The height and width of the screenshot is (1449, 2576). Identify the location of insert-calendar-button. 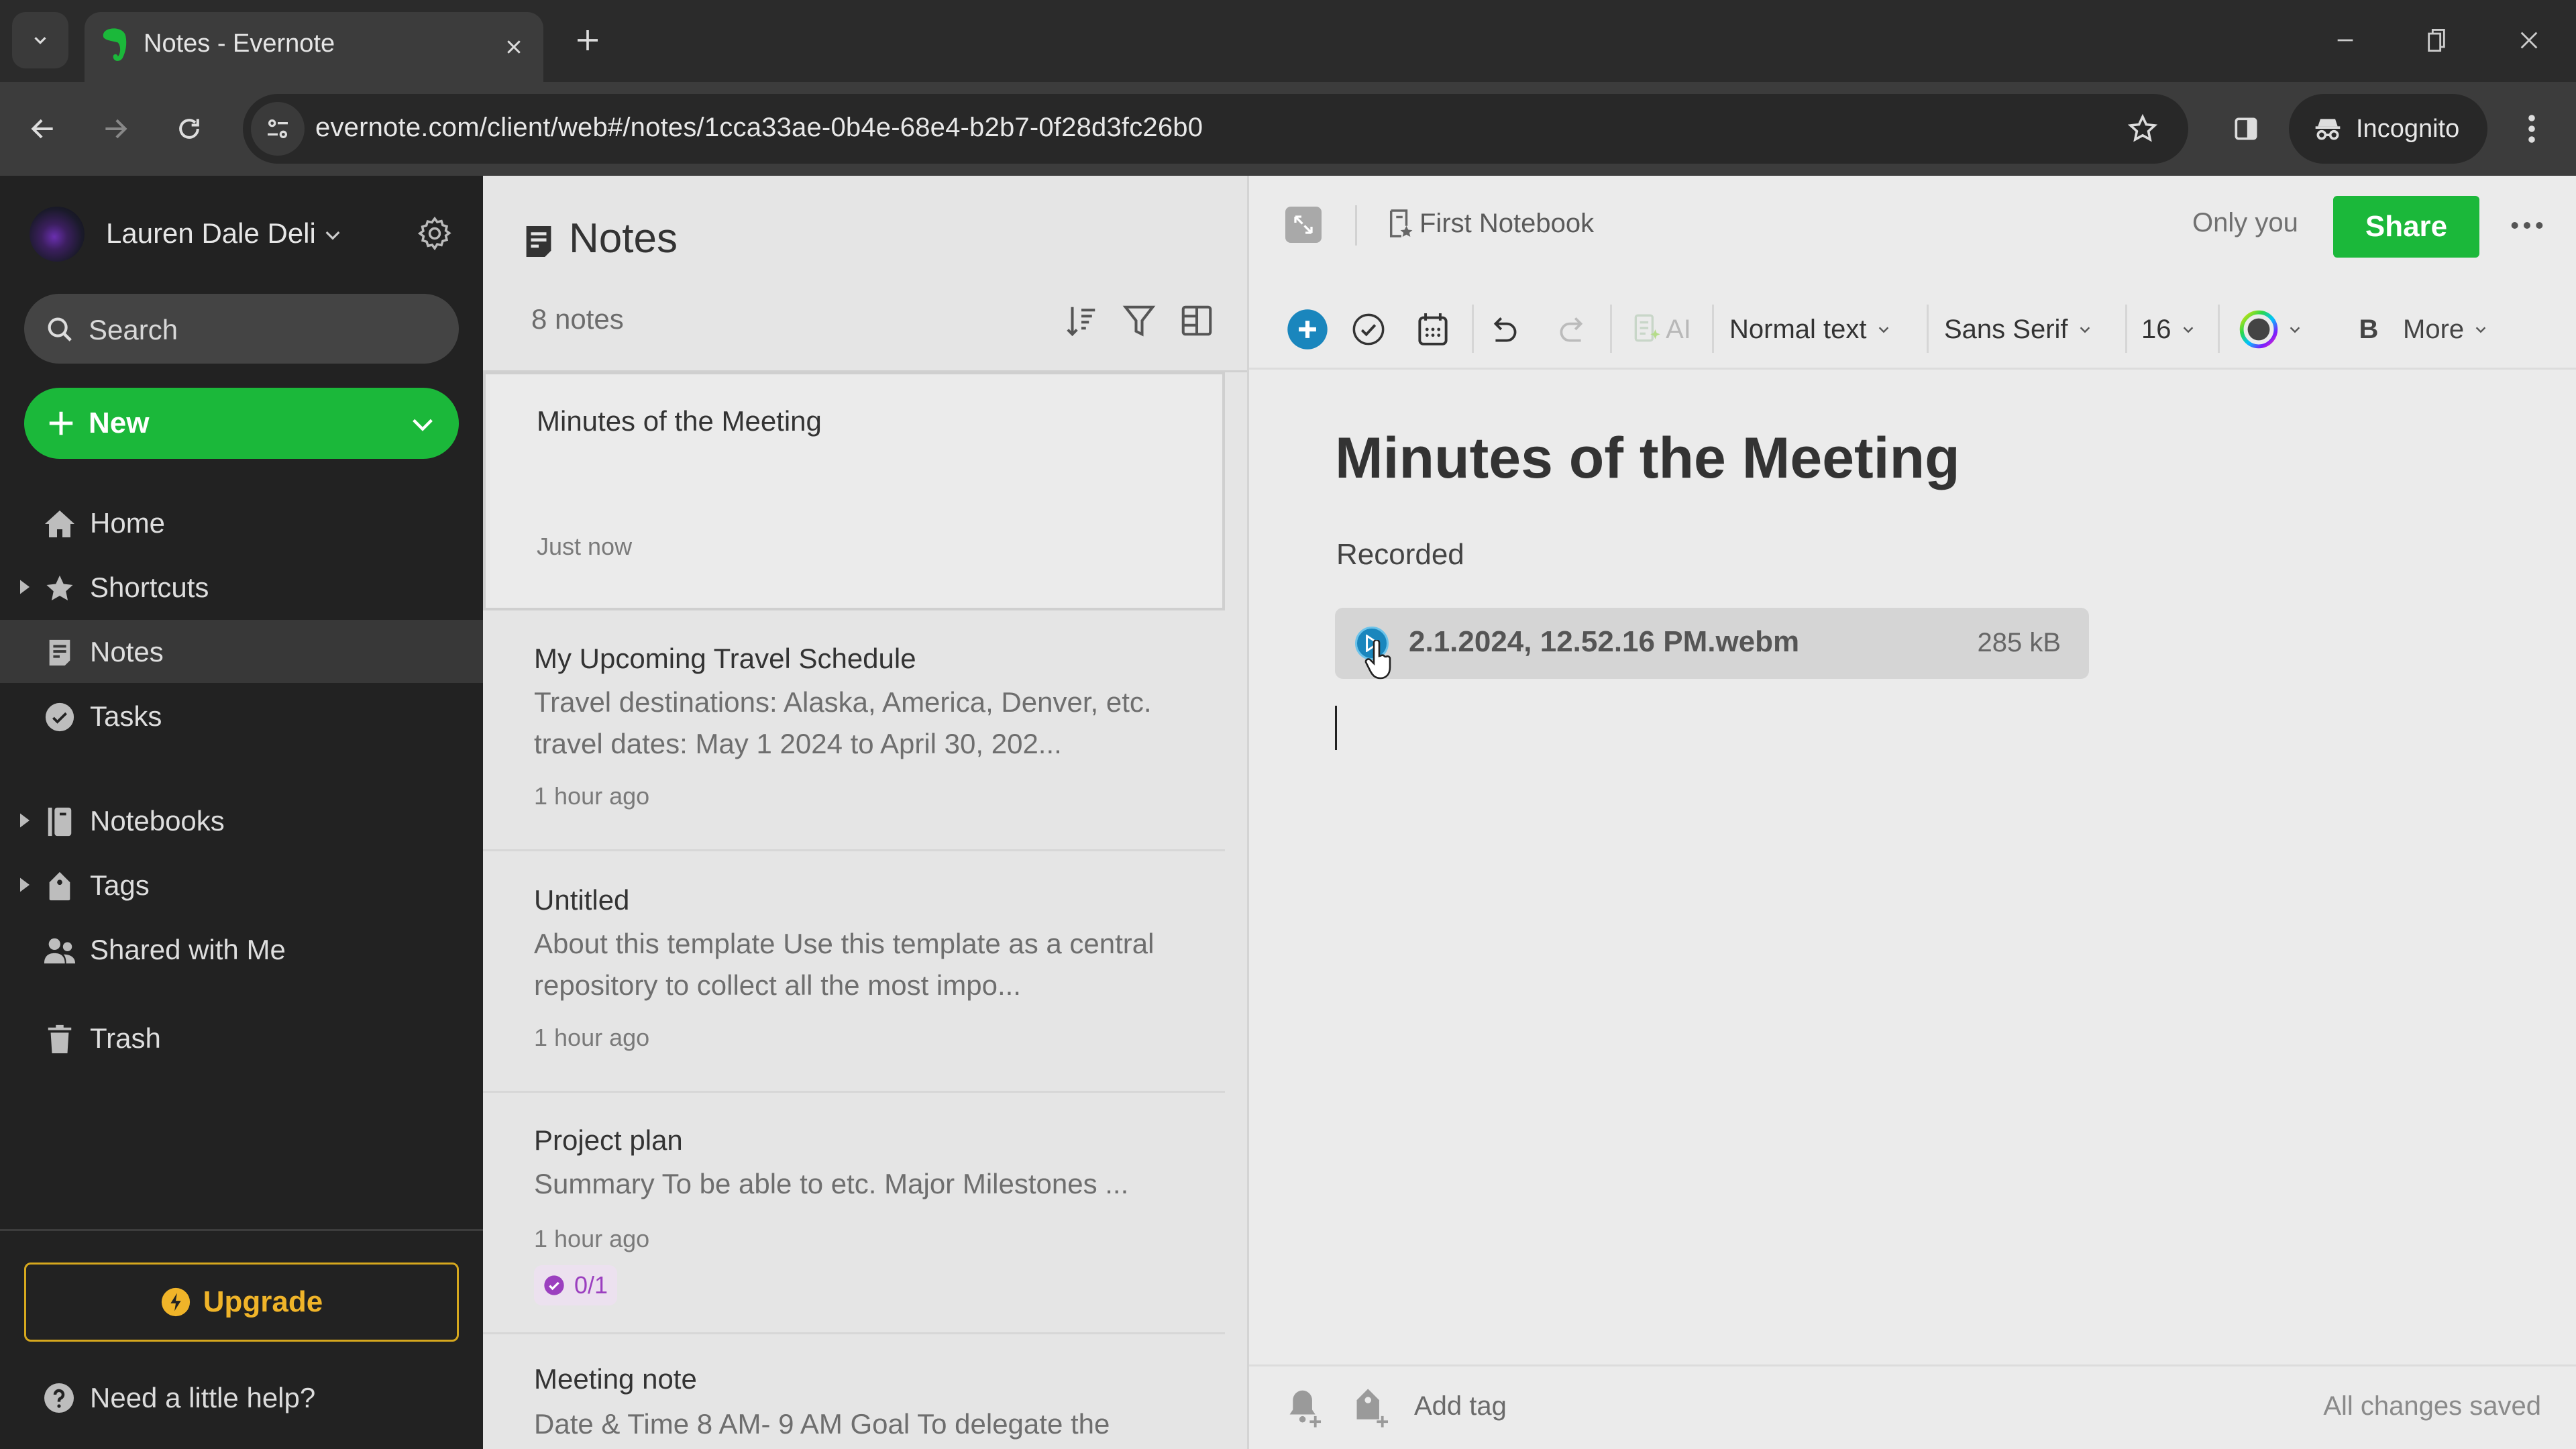
(1433, 329).